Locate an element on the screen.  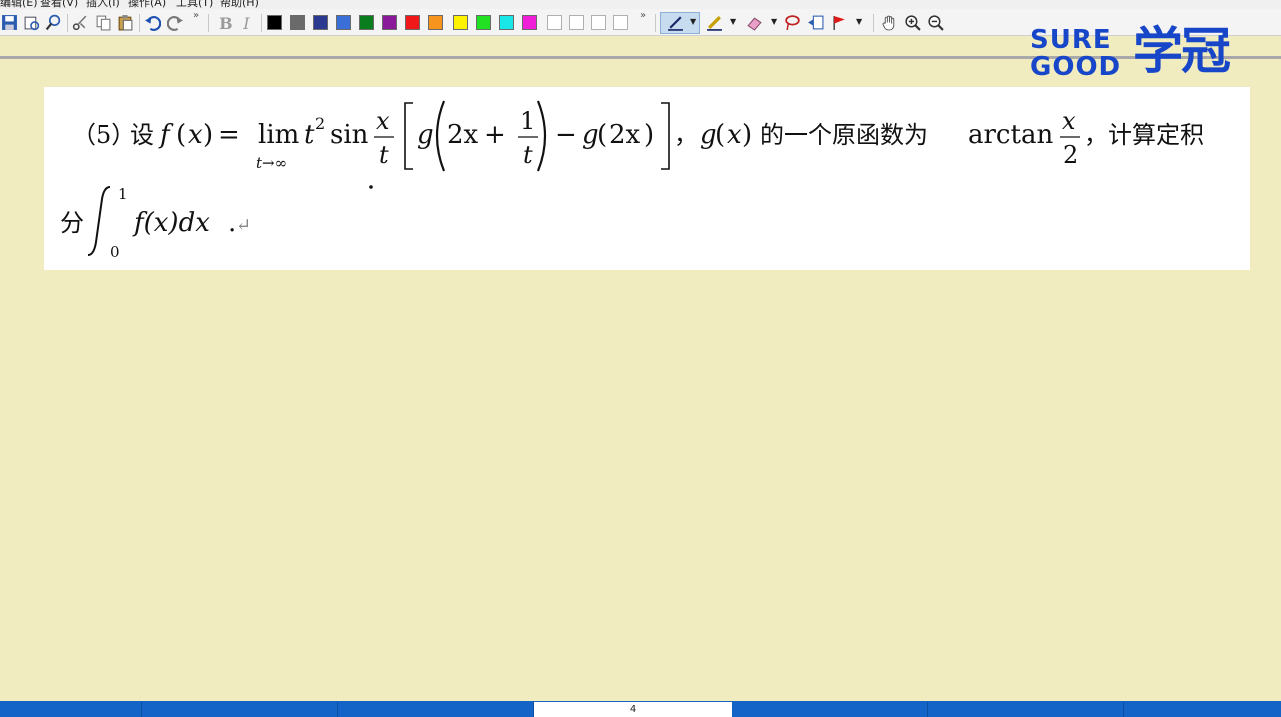
copy-icon is located at coordinates (103, 22).